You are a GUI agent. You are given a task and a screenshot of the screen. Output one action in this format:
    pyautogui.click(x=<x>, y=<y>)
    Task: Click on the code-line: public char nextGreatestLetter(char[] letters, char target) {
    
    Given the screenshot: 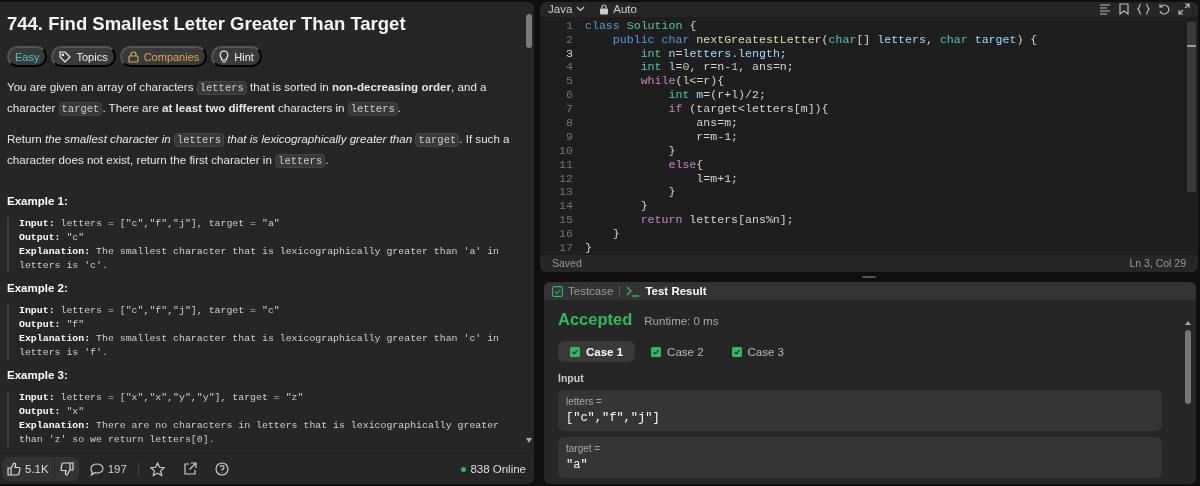 What is the action you would take?
    pyautogui.click(x=824, y=39)
    